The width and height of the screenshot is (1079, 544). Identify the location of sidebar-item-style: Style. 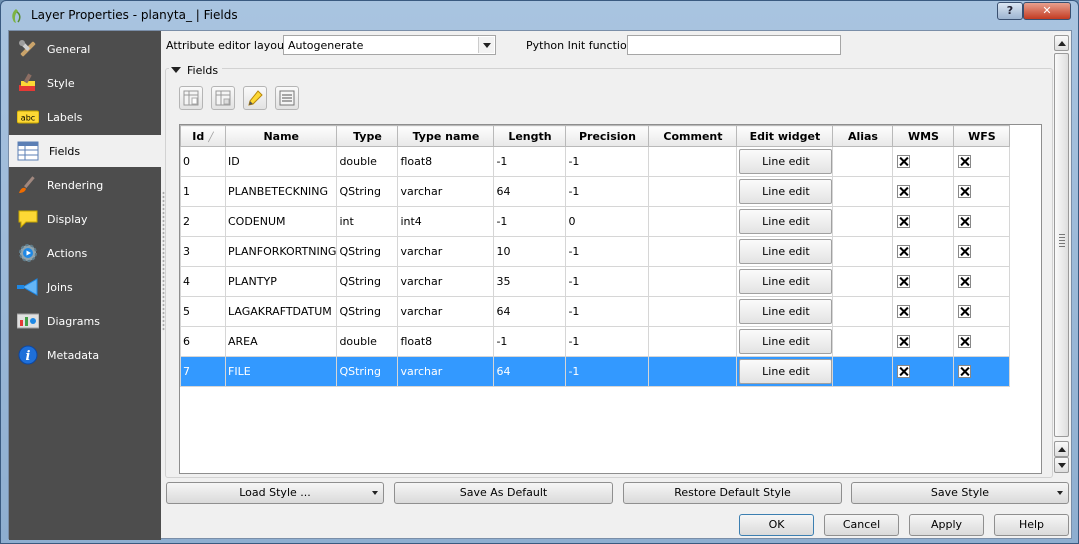
(85, 83).